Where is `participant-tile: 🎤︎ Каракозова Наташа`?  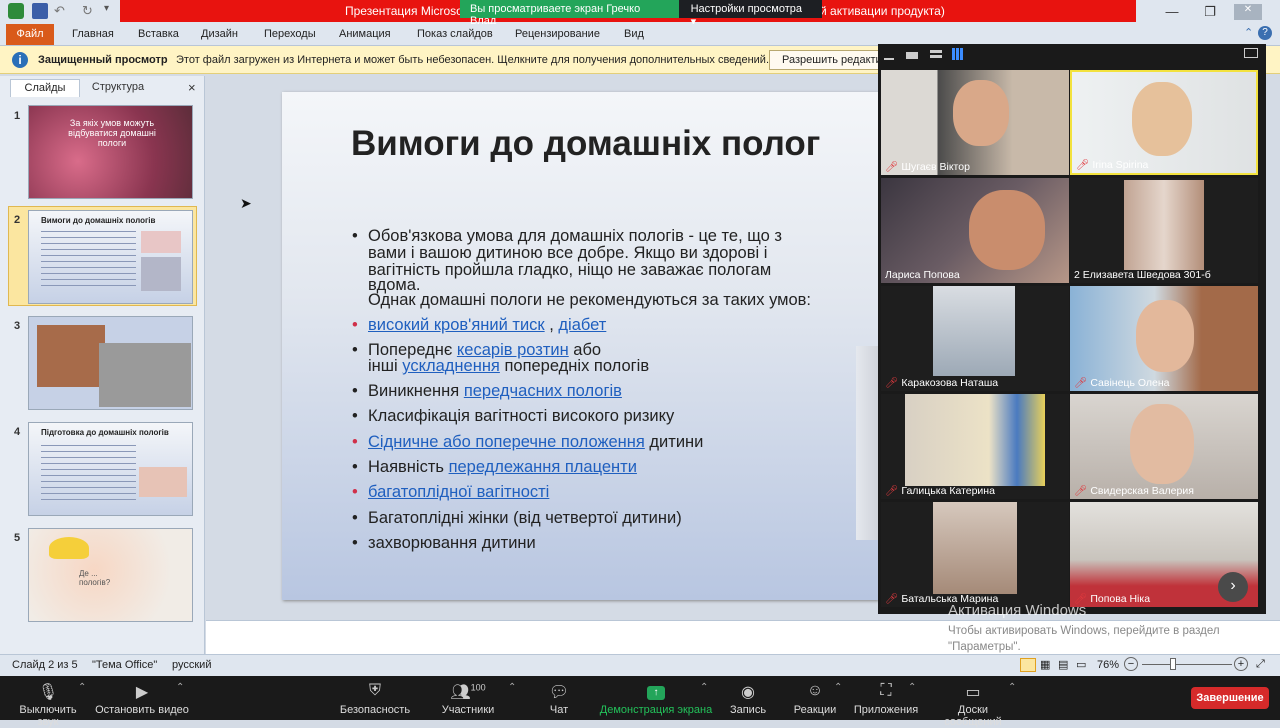 participant-tile: 🎤︎ Каракозова Наташа is located at coordinates (975, 338).